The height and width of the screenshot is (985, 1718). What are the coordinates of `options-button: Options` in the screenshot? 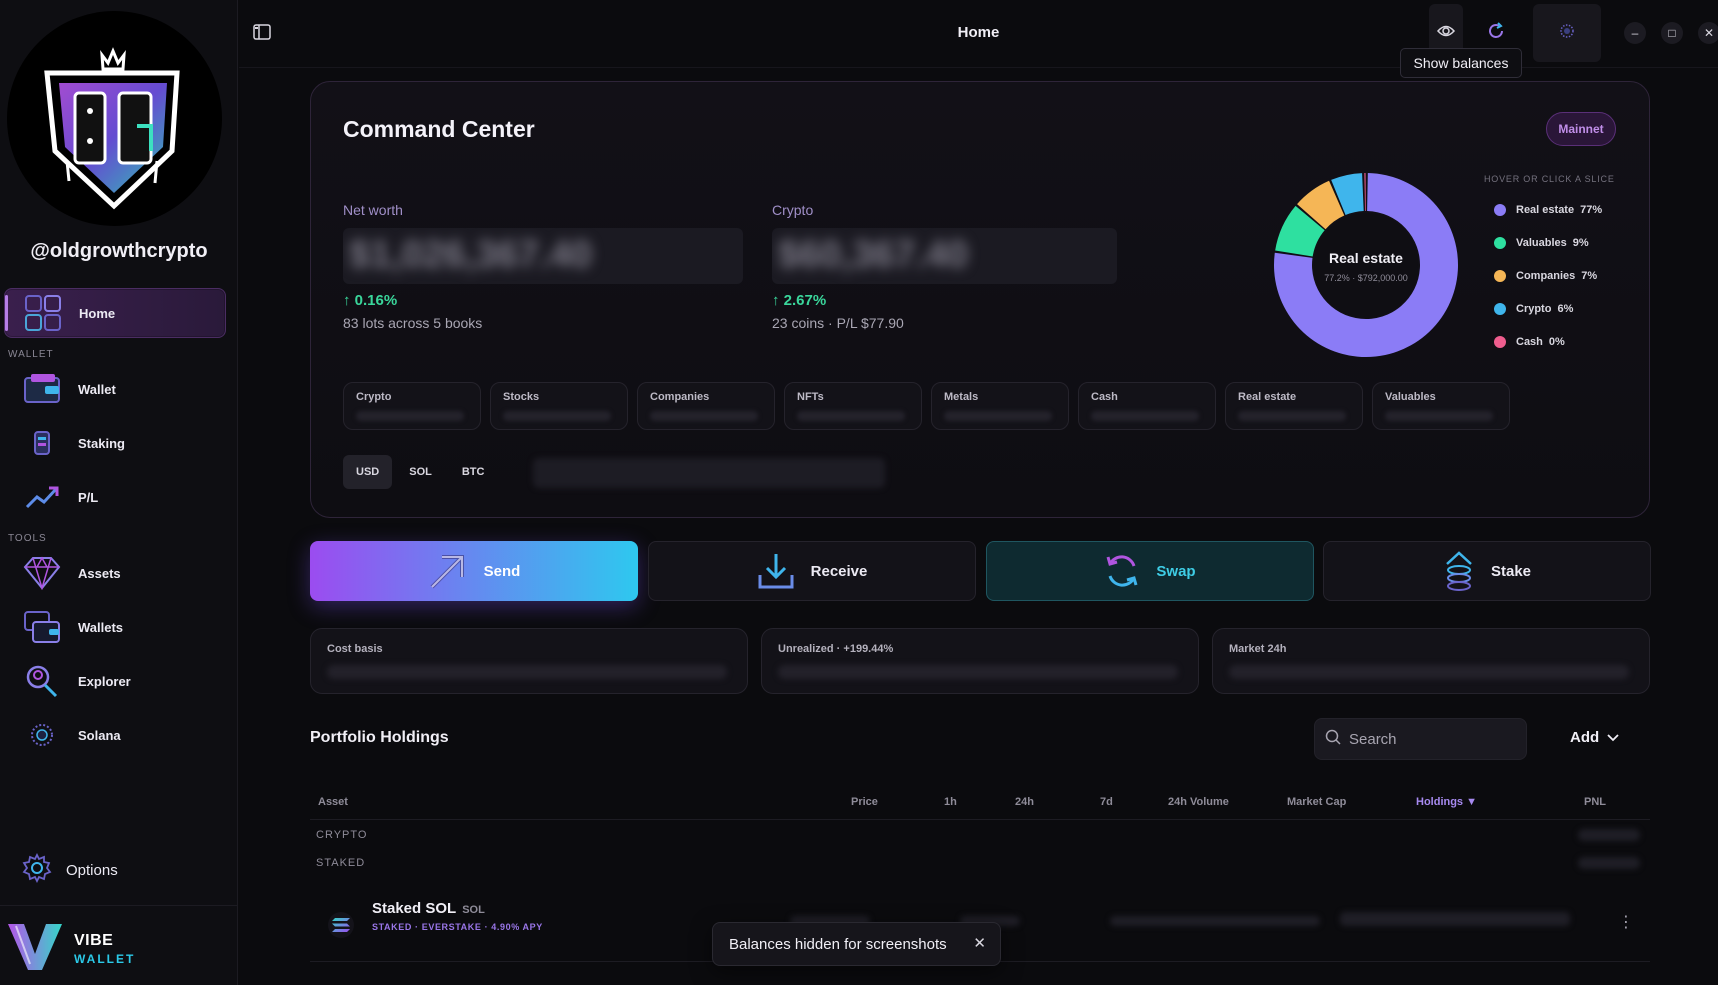 It's located at (70, 870).